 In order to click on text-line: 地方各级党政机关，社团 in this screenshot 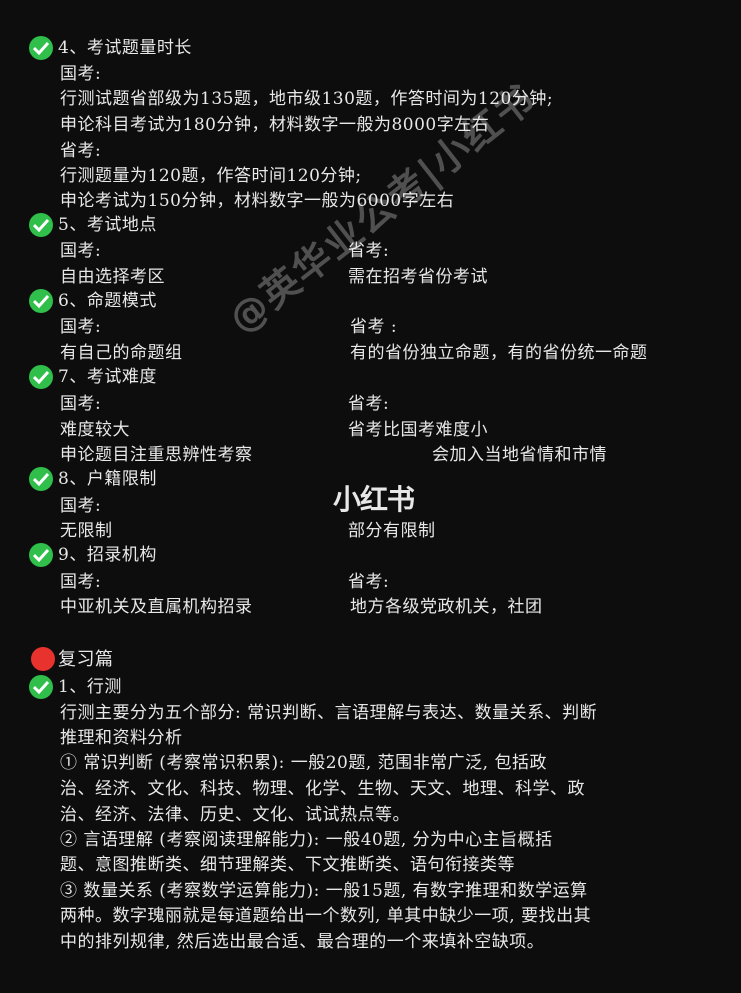, I will do `click(446, 607)`.